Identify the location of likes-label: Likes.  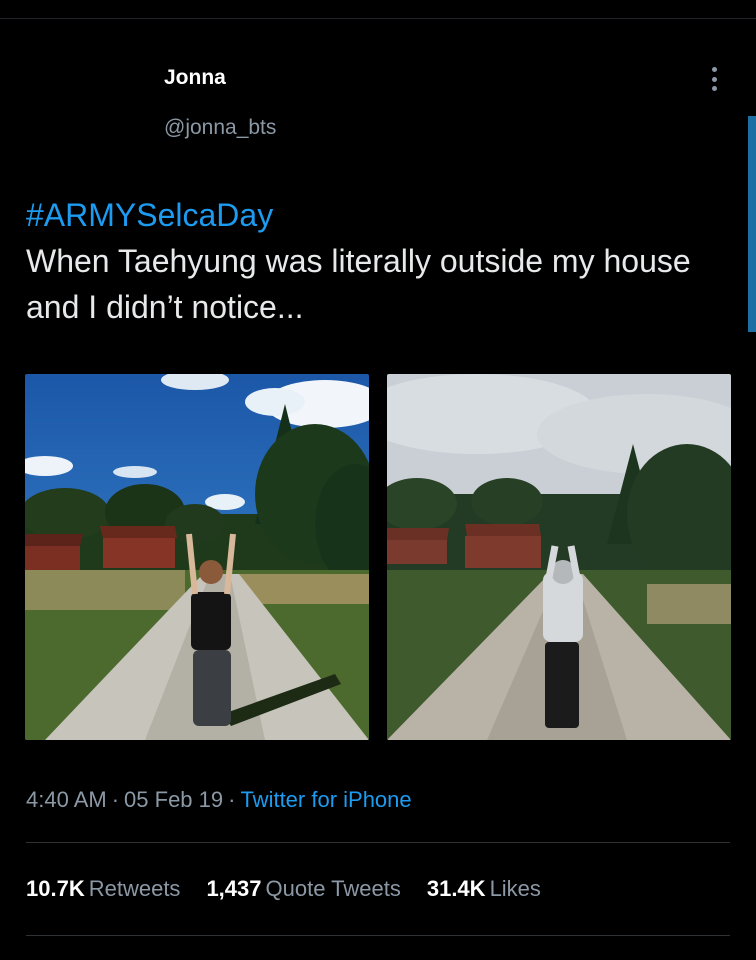
(515, 888).